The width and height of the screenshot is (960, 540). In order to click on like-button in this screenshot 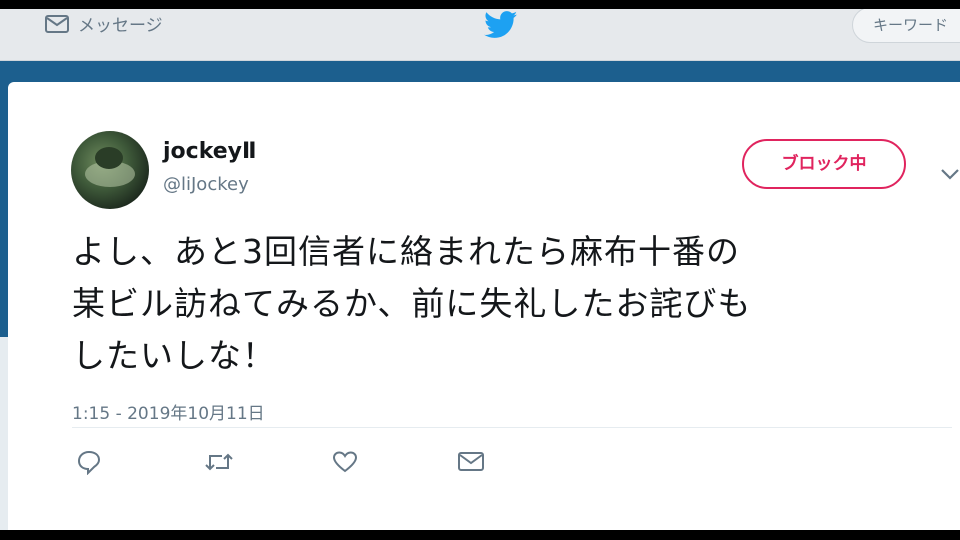, I will do `click(345, 464)`.